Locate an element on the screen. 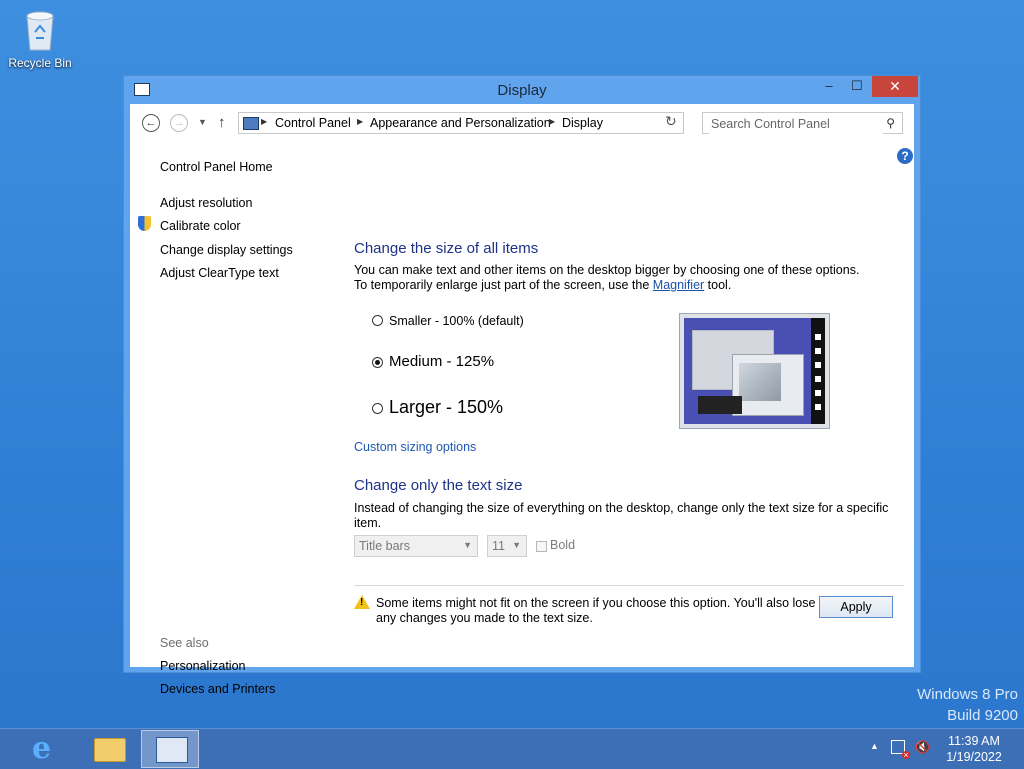  back-button: ← is located at coordinates (151, 123).